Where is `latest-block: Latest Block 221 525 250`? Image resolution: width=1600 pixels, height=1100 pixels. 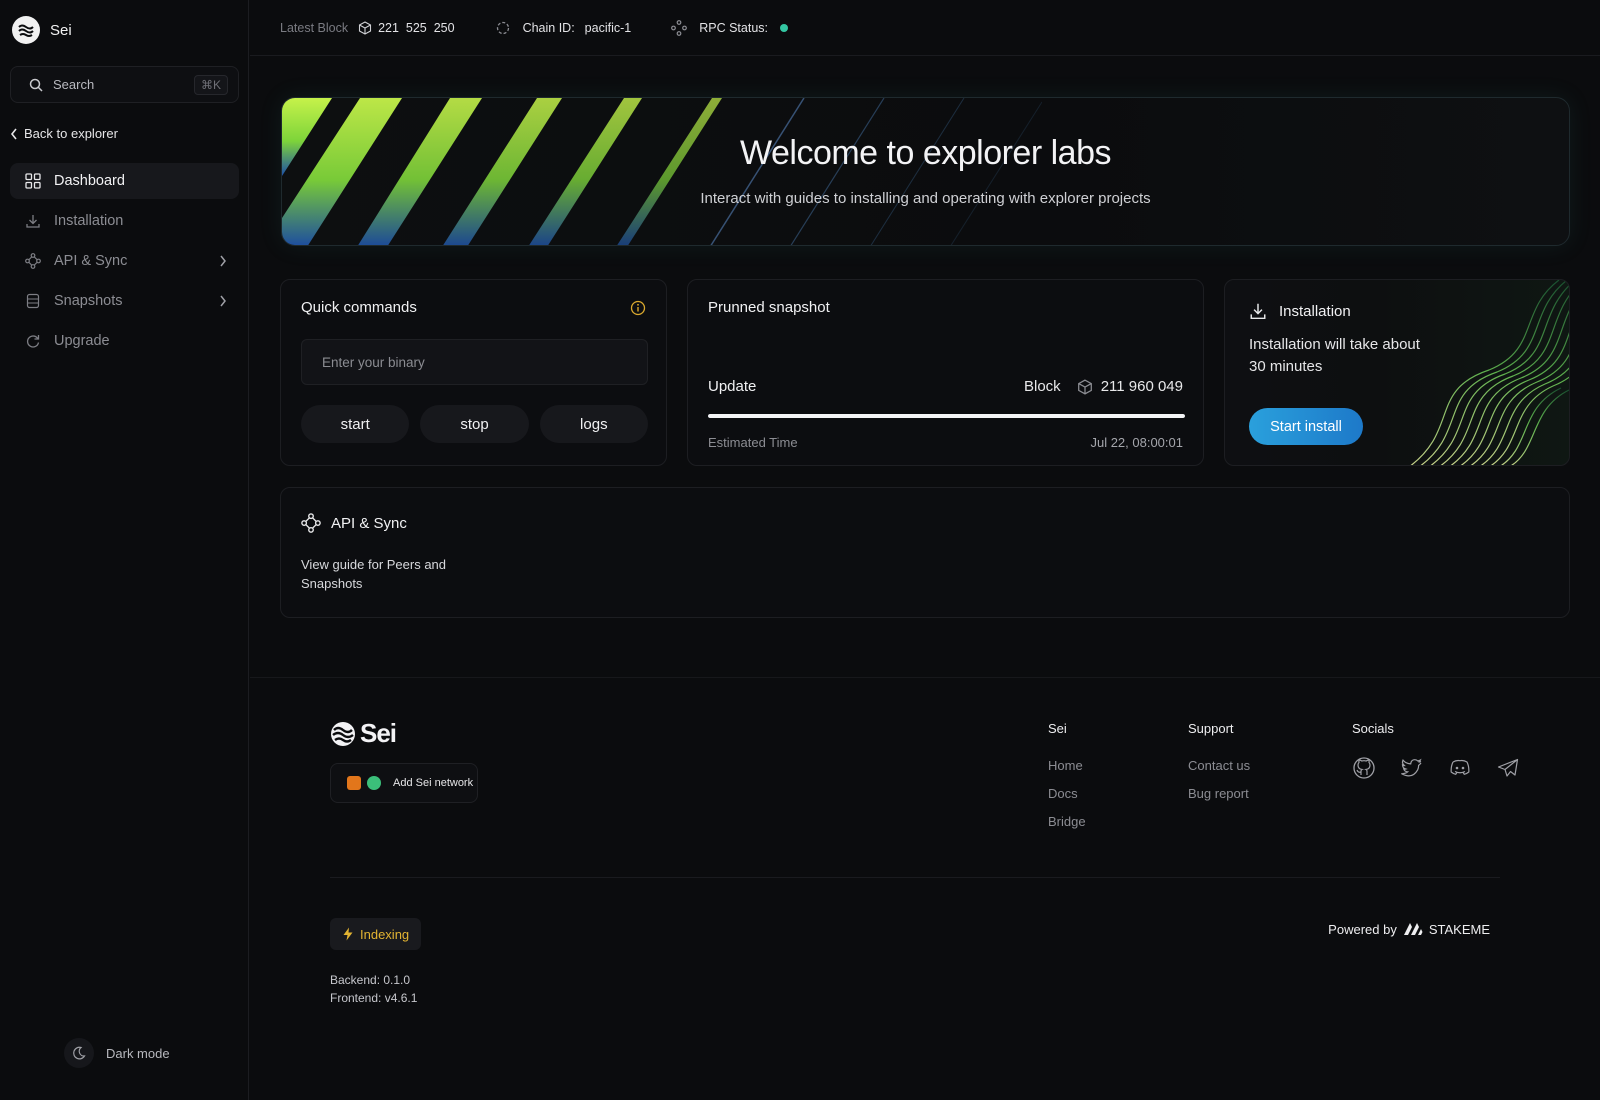
latest-block: Latest Block 221 525 250 is located at coordinates (367, 28).